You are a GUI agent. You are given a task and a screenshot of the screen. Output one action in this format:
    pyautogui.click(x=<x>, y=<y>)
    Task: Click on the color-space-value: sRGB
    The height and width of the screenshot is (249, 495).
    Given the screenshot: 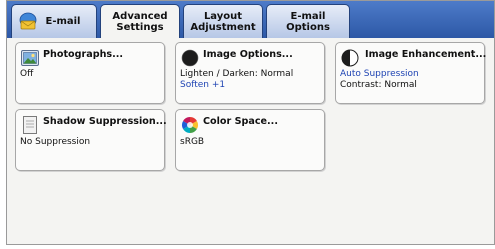 What is the action you would take?
    pyautogui.click(x=192, y=142)
    